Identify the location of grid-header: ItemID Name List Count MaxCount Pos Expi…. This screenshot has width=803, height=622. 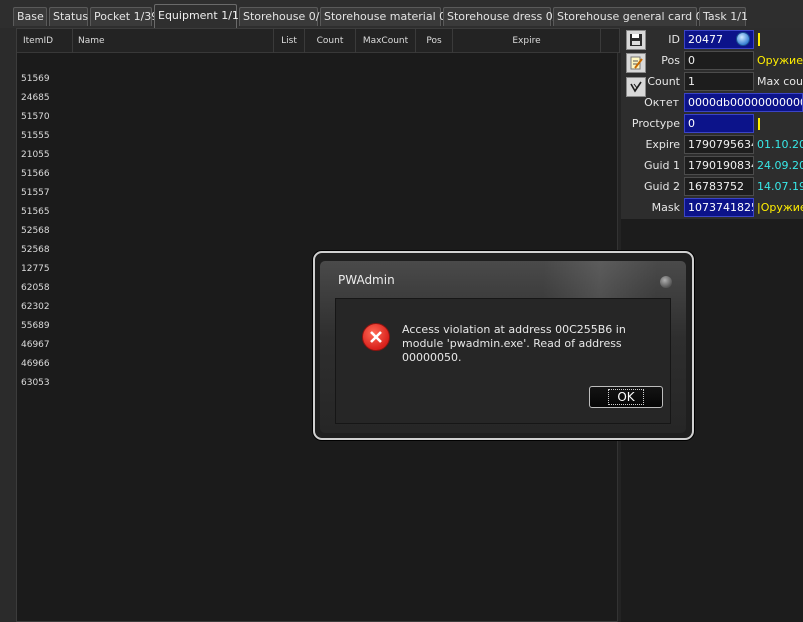
(318, 41).